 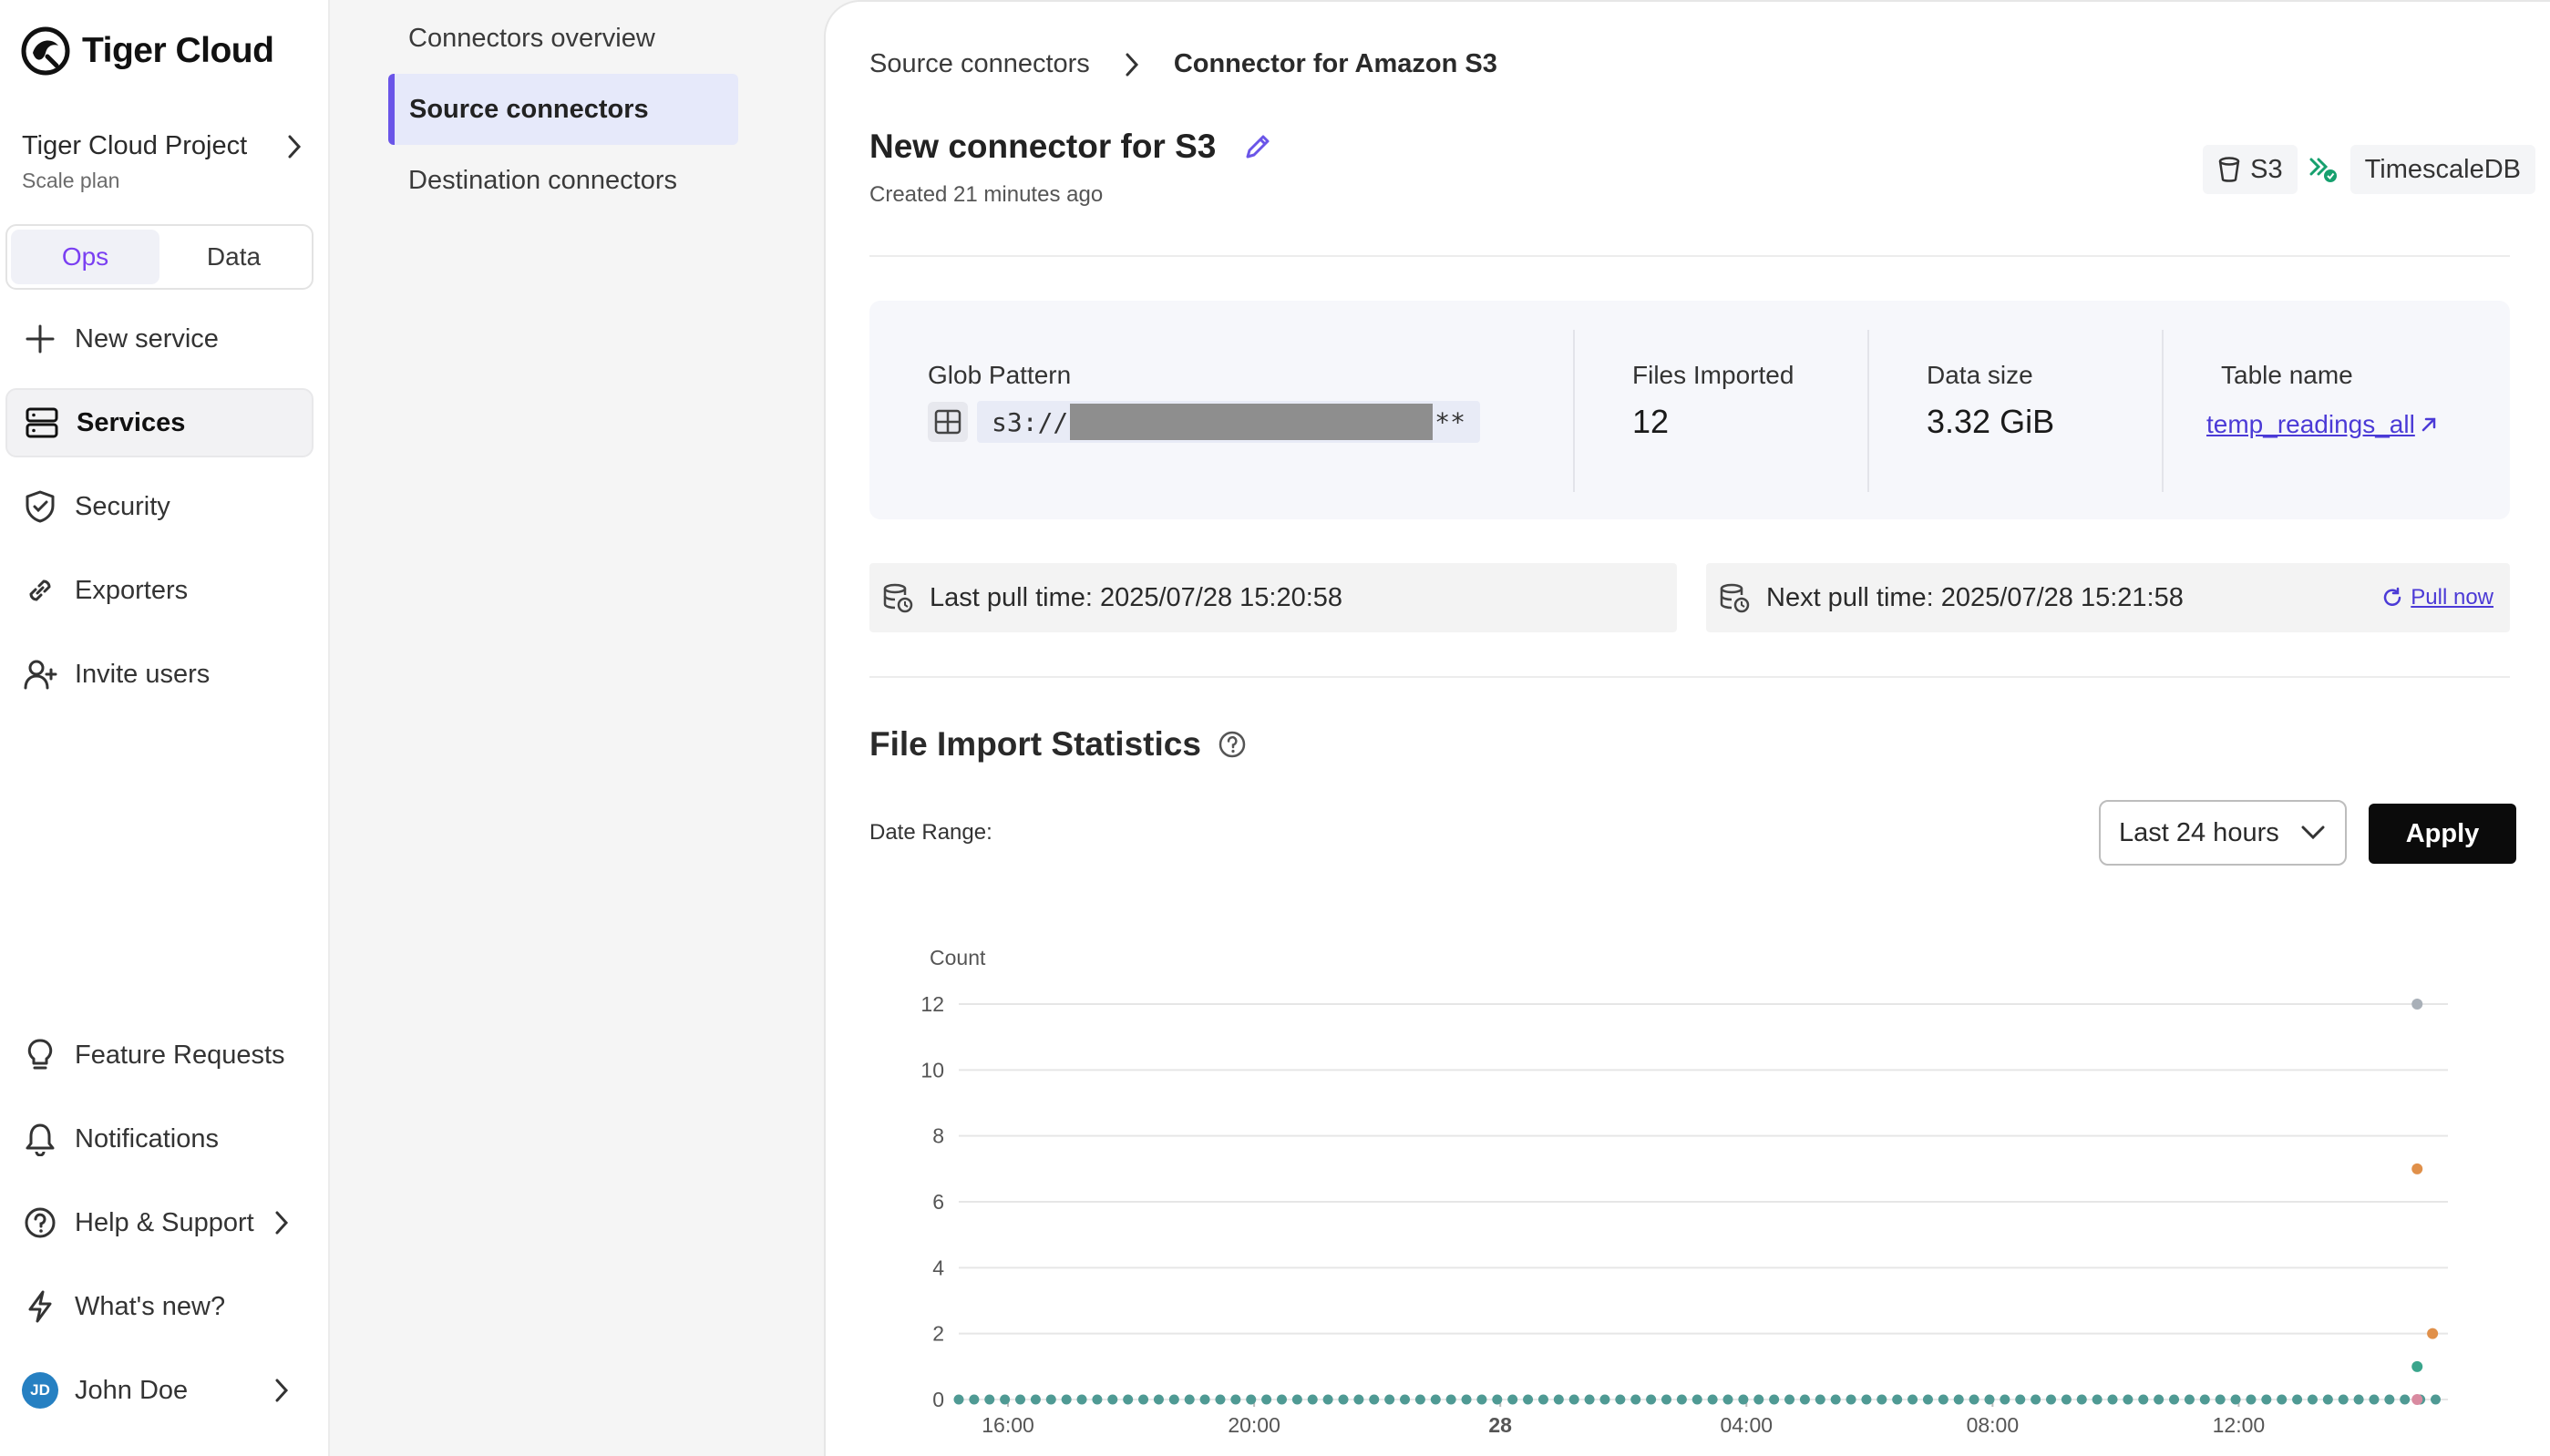 What do you see at coordinates (1335, 63) in the screenshot?
I see `breadcrumb-current: Connector for Amazon S3` at bounding box center [1335, 63].